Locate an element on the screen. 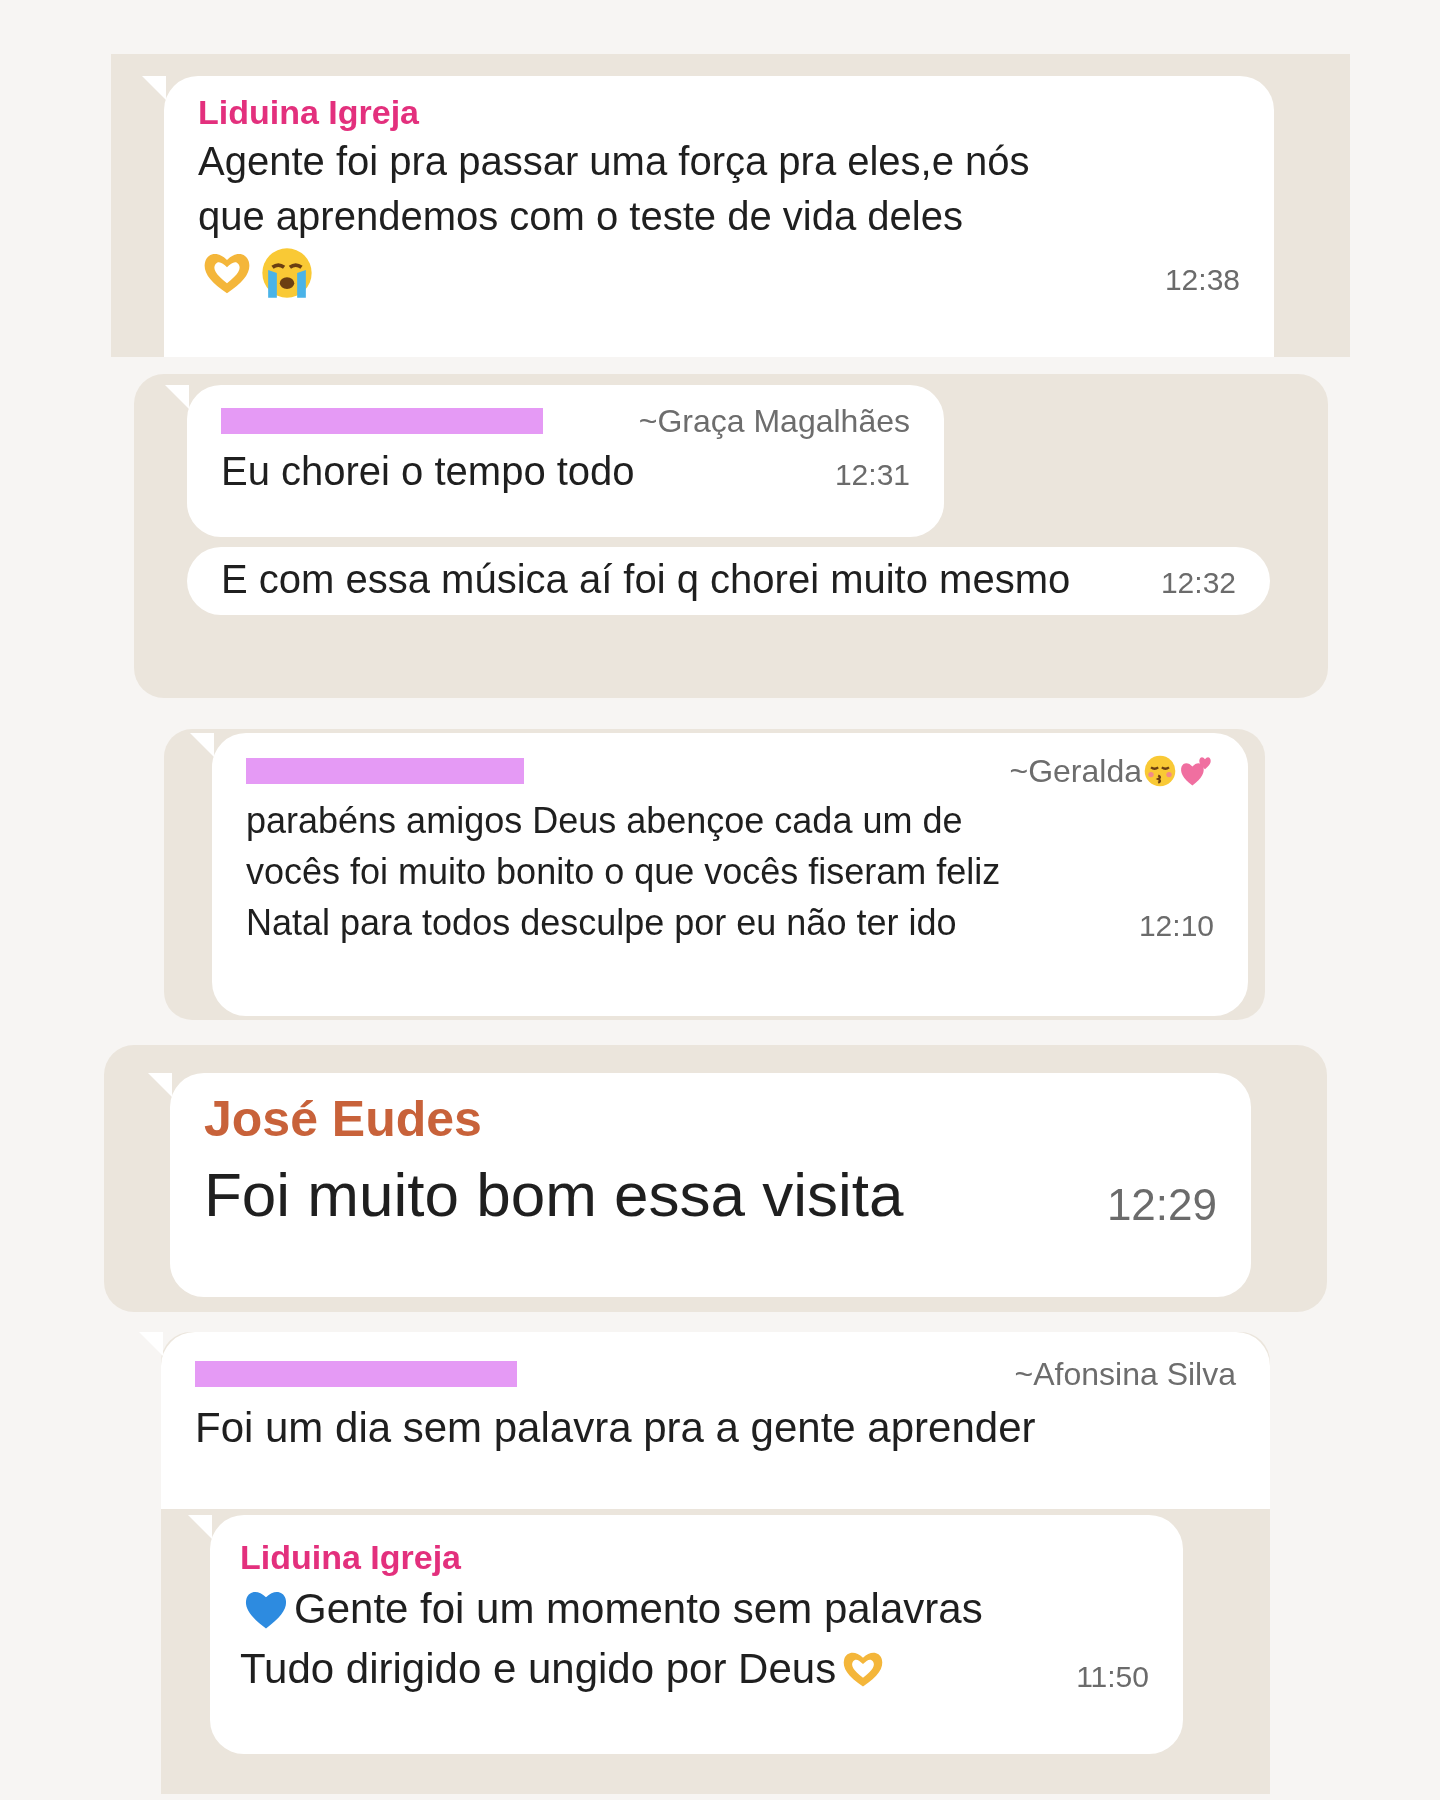  message-text: E com essa música aí foi q chorei muito mesmo is located at coordinates (646, 579).